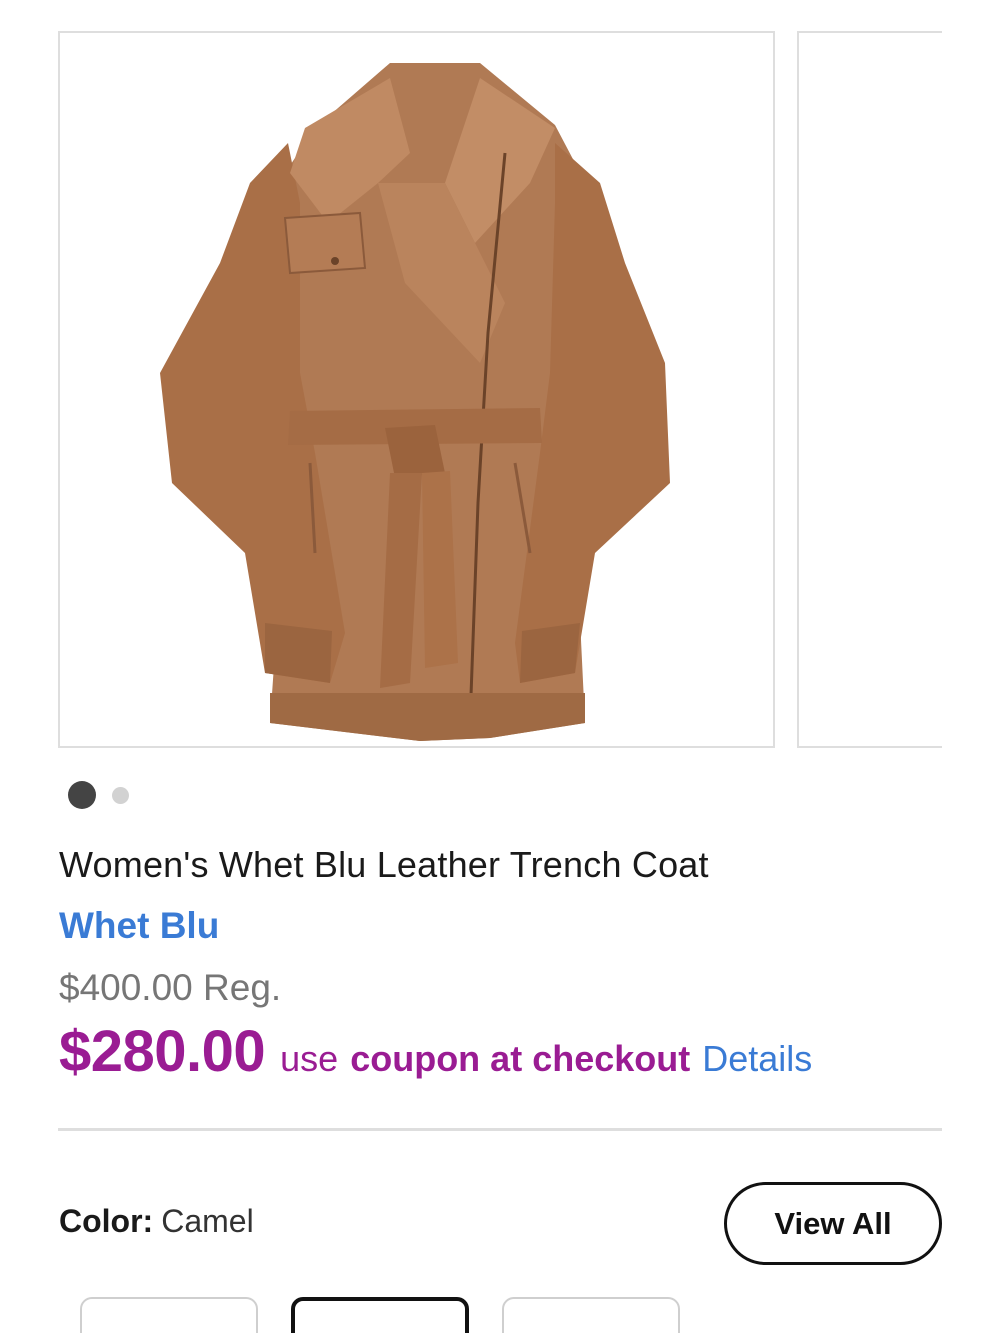  Describe the element at coordinates (500, 1129) in the screenshot. I see `section-divider` at that location.